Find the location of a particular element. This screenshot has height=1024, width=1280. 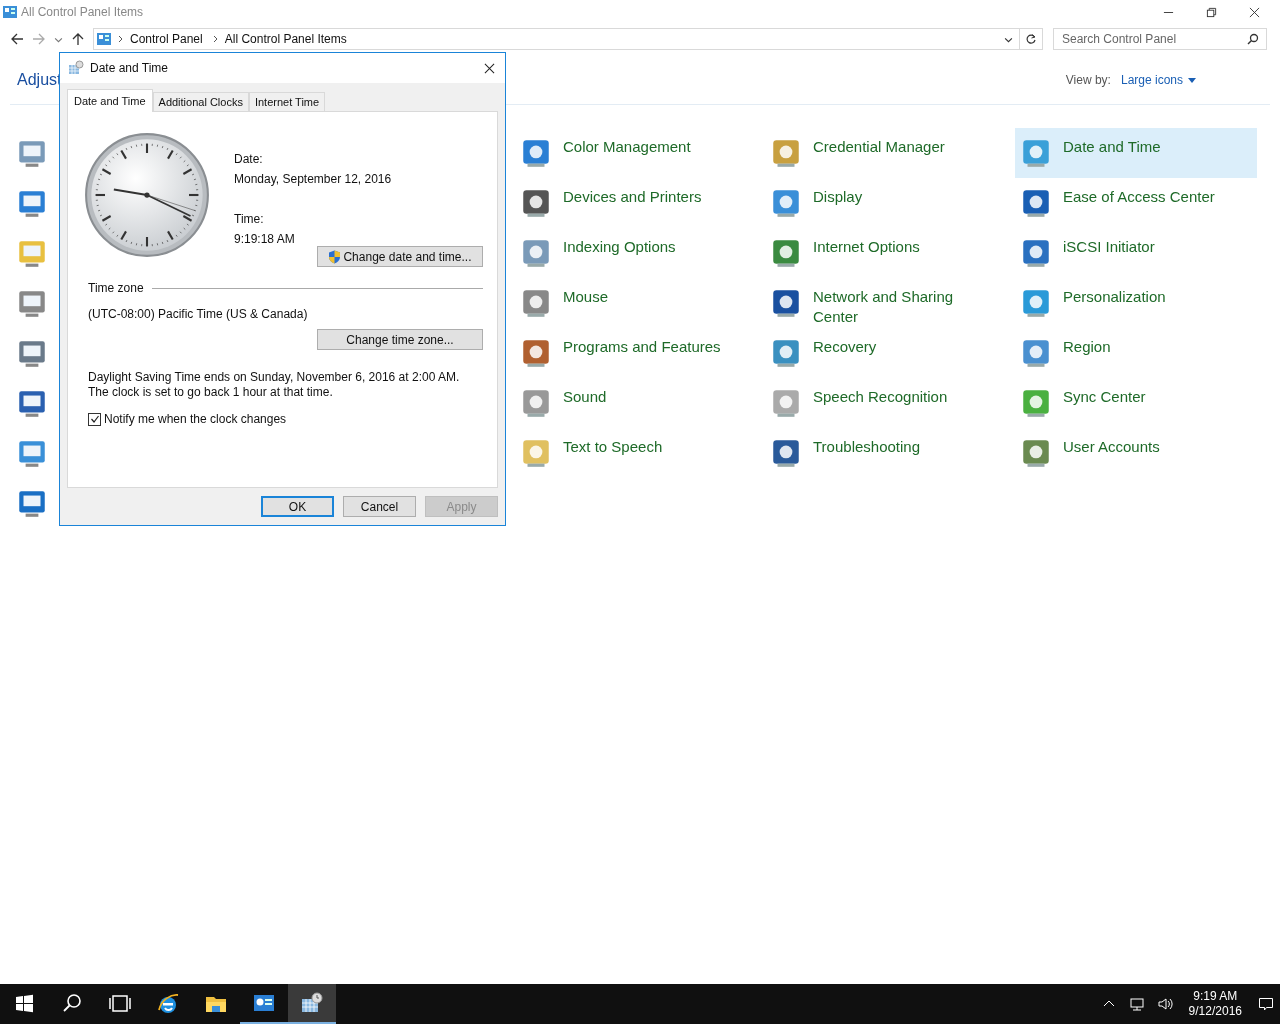

refresh-icon is located at coordinates (1031, 39).